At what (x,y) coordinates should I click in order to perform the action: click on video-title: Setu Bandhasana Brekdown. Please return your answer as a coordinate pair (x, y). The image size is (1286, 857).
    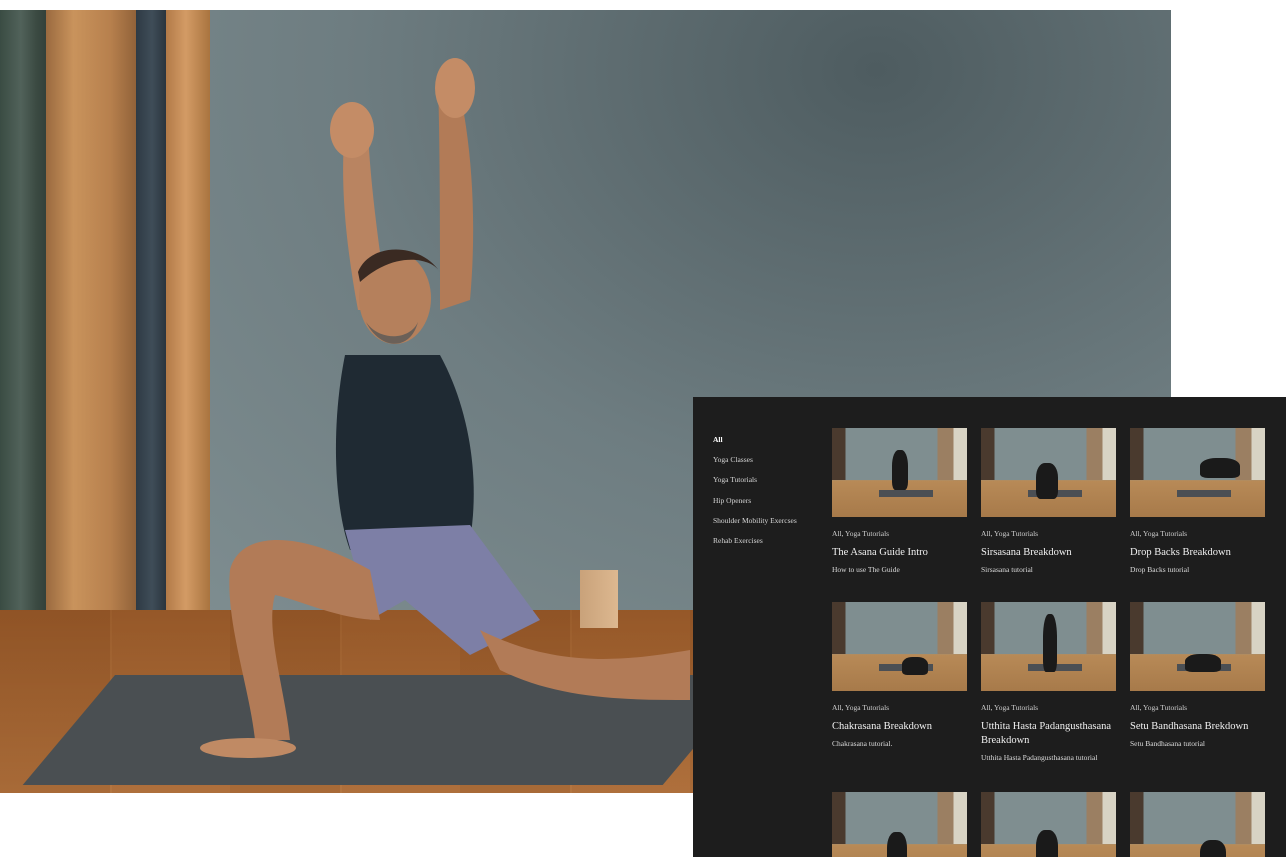
    Looking at the image, I should click on (1198, 727).